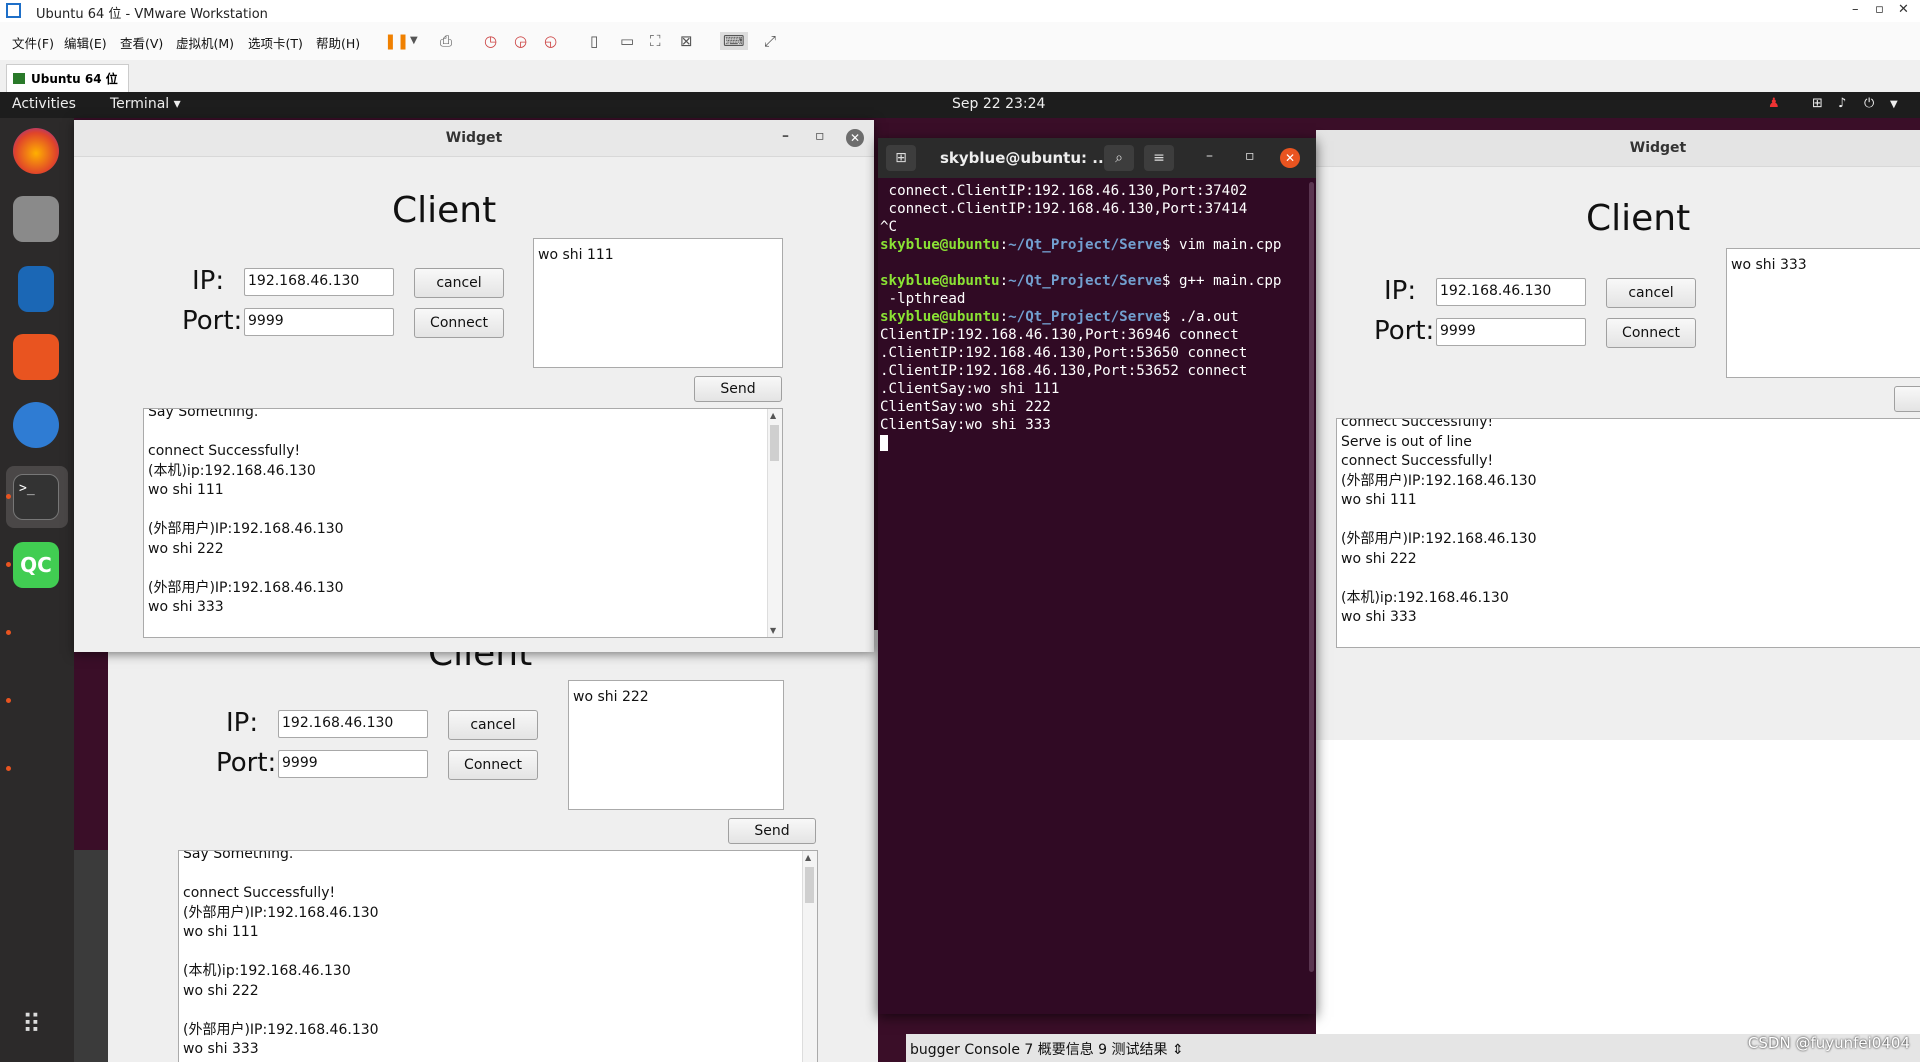 Image resolution: width=1920 pixels, height=1062 pixels. I want to click on snapshot-icon: ◷, so click(490, 41).